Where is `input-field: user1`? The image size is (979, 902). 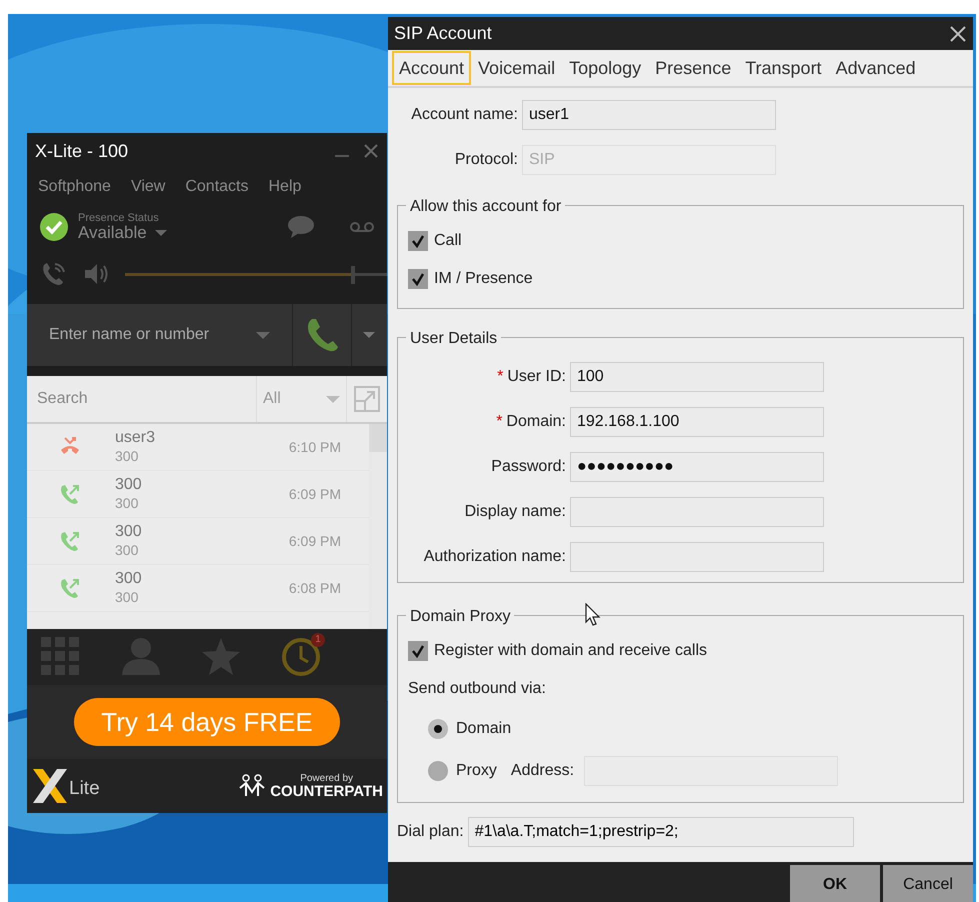
input-field: user1 is located at coordinates (649, 115).